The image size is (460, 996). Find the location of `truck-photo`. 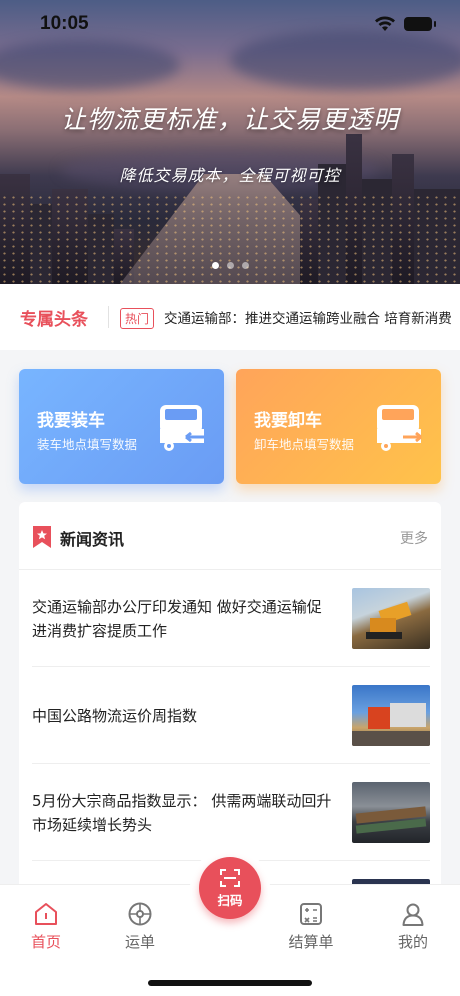

truck-photo is located at coordinates (391, 715).